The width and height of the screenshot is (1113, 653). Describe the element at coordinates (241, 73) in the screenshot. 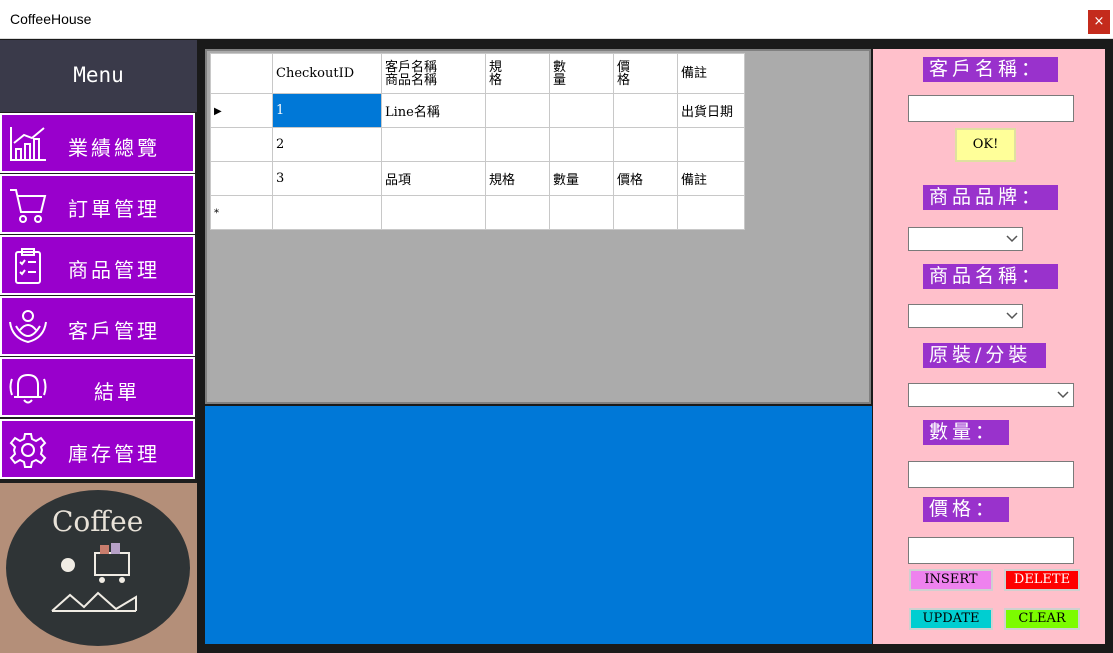

I see `grid-corner` at that location.